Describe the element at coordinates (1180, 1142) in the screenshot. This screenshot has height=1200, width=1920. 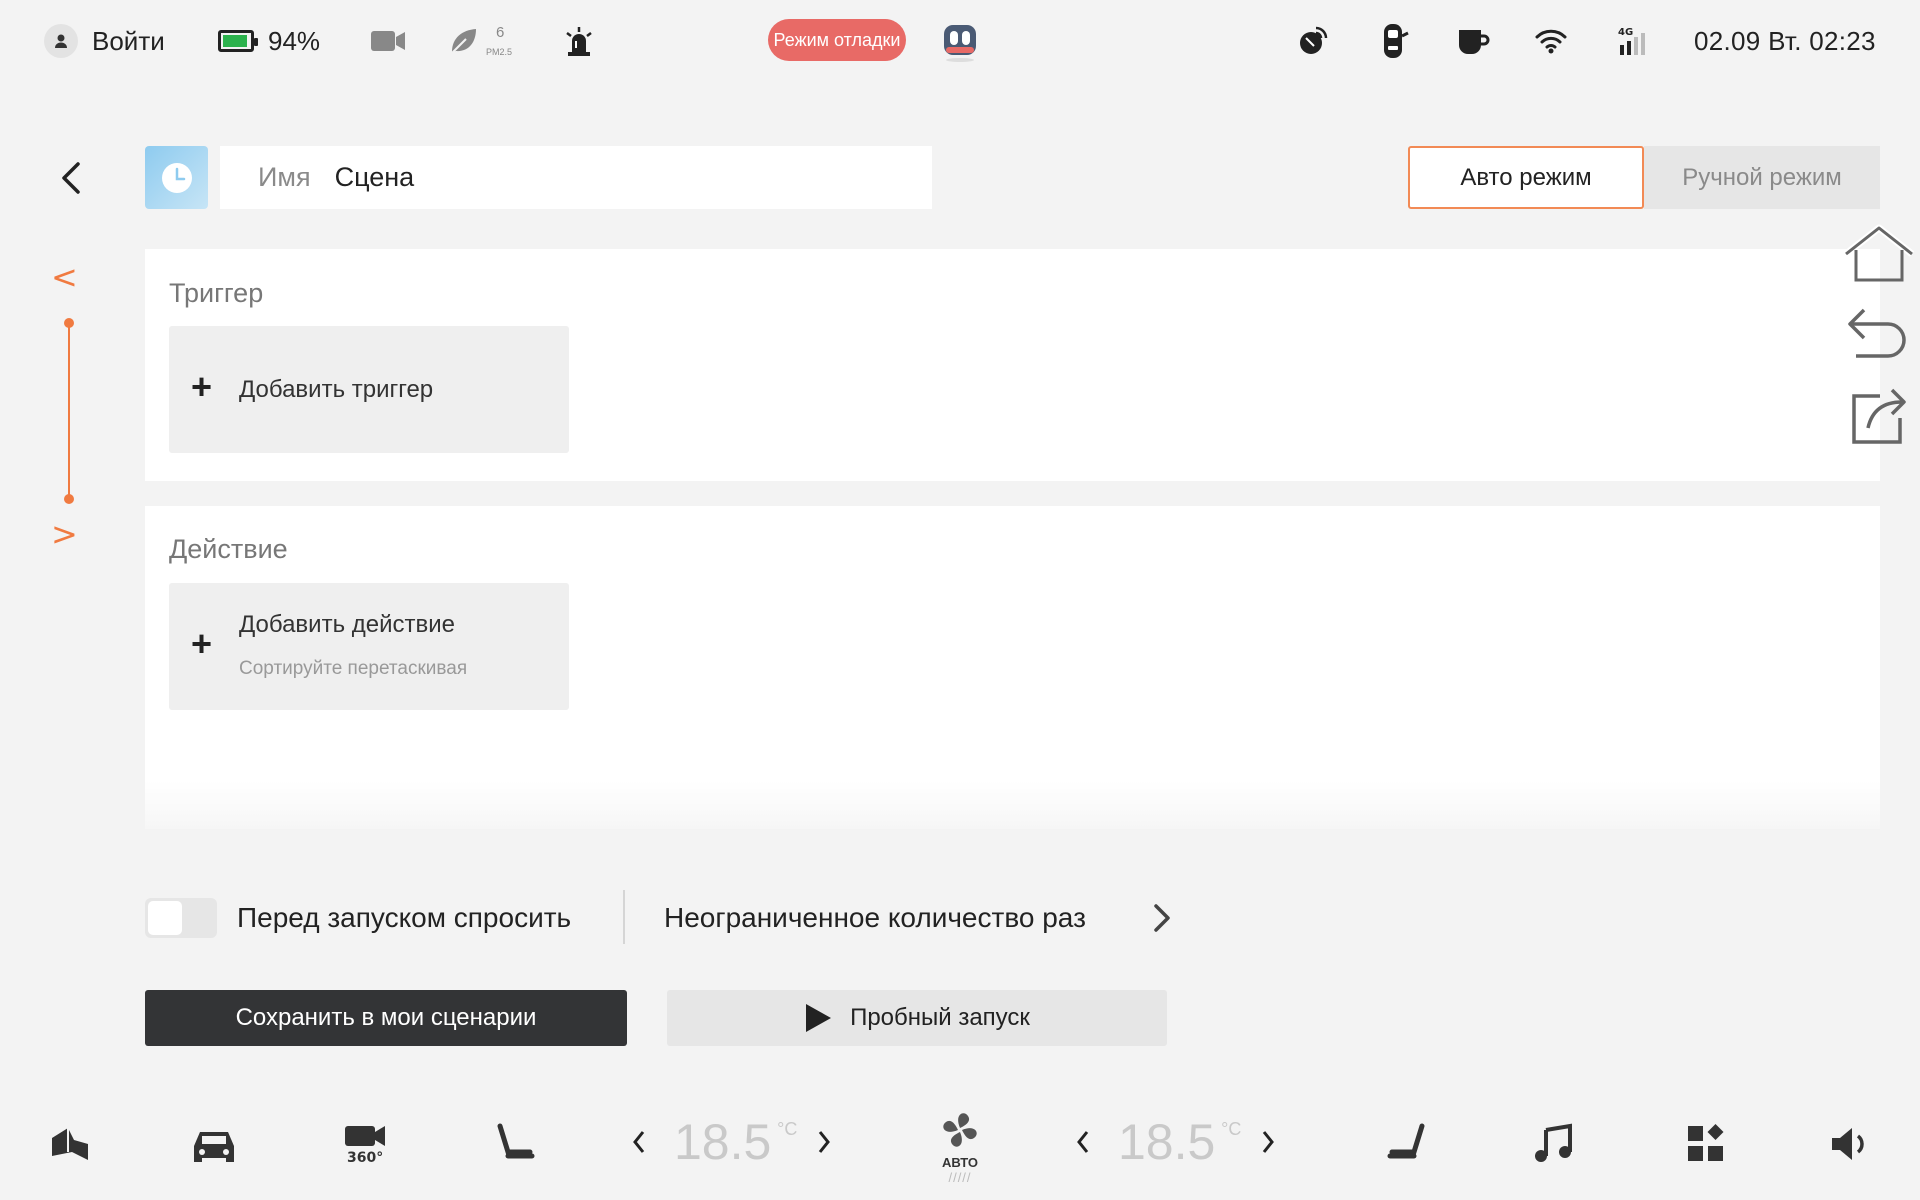
I see `temp-right-value: 18.5 °C` at that location.